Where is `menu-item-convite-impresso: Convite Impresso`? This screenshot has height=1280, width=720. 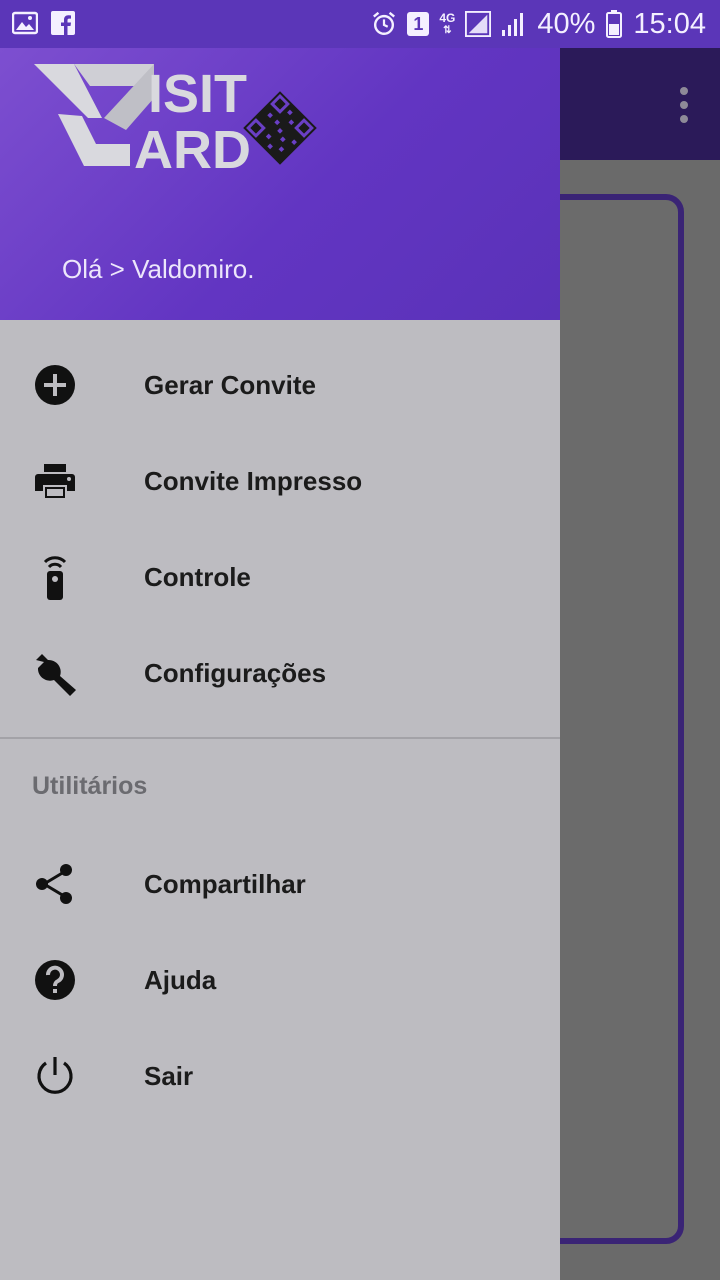 menu-item-convite-impresso: Convite Impresso is located at coordinates (280, 480).